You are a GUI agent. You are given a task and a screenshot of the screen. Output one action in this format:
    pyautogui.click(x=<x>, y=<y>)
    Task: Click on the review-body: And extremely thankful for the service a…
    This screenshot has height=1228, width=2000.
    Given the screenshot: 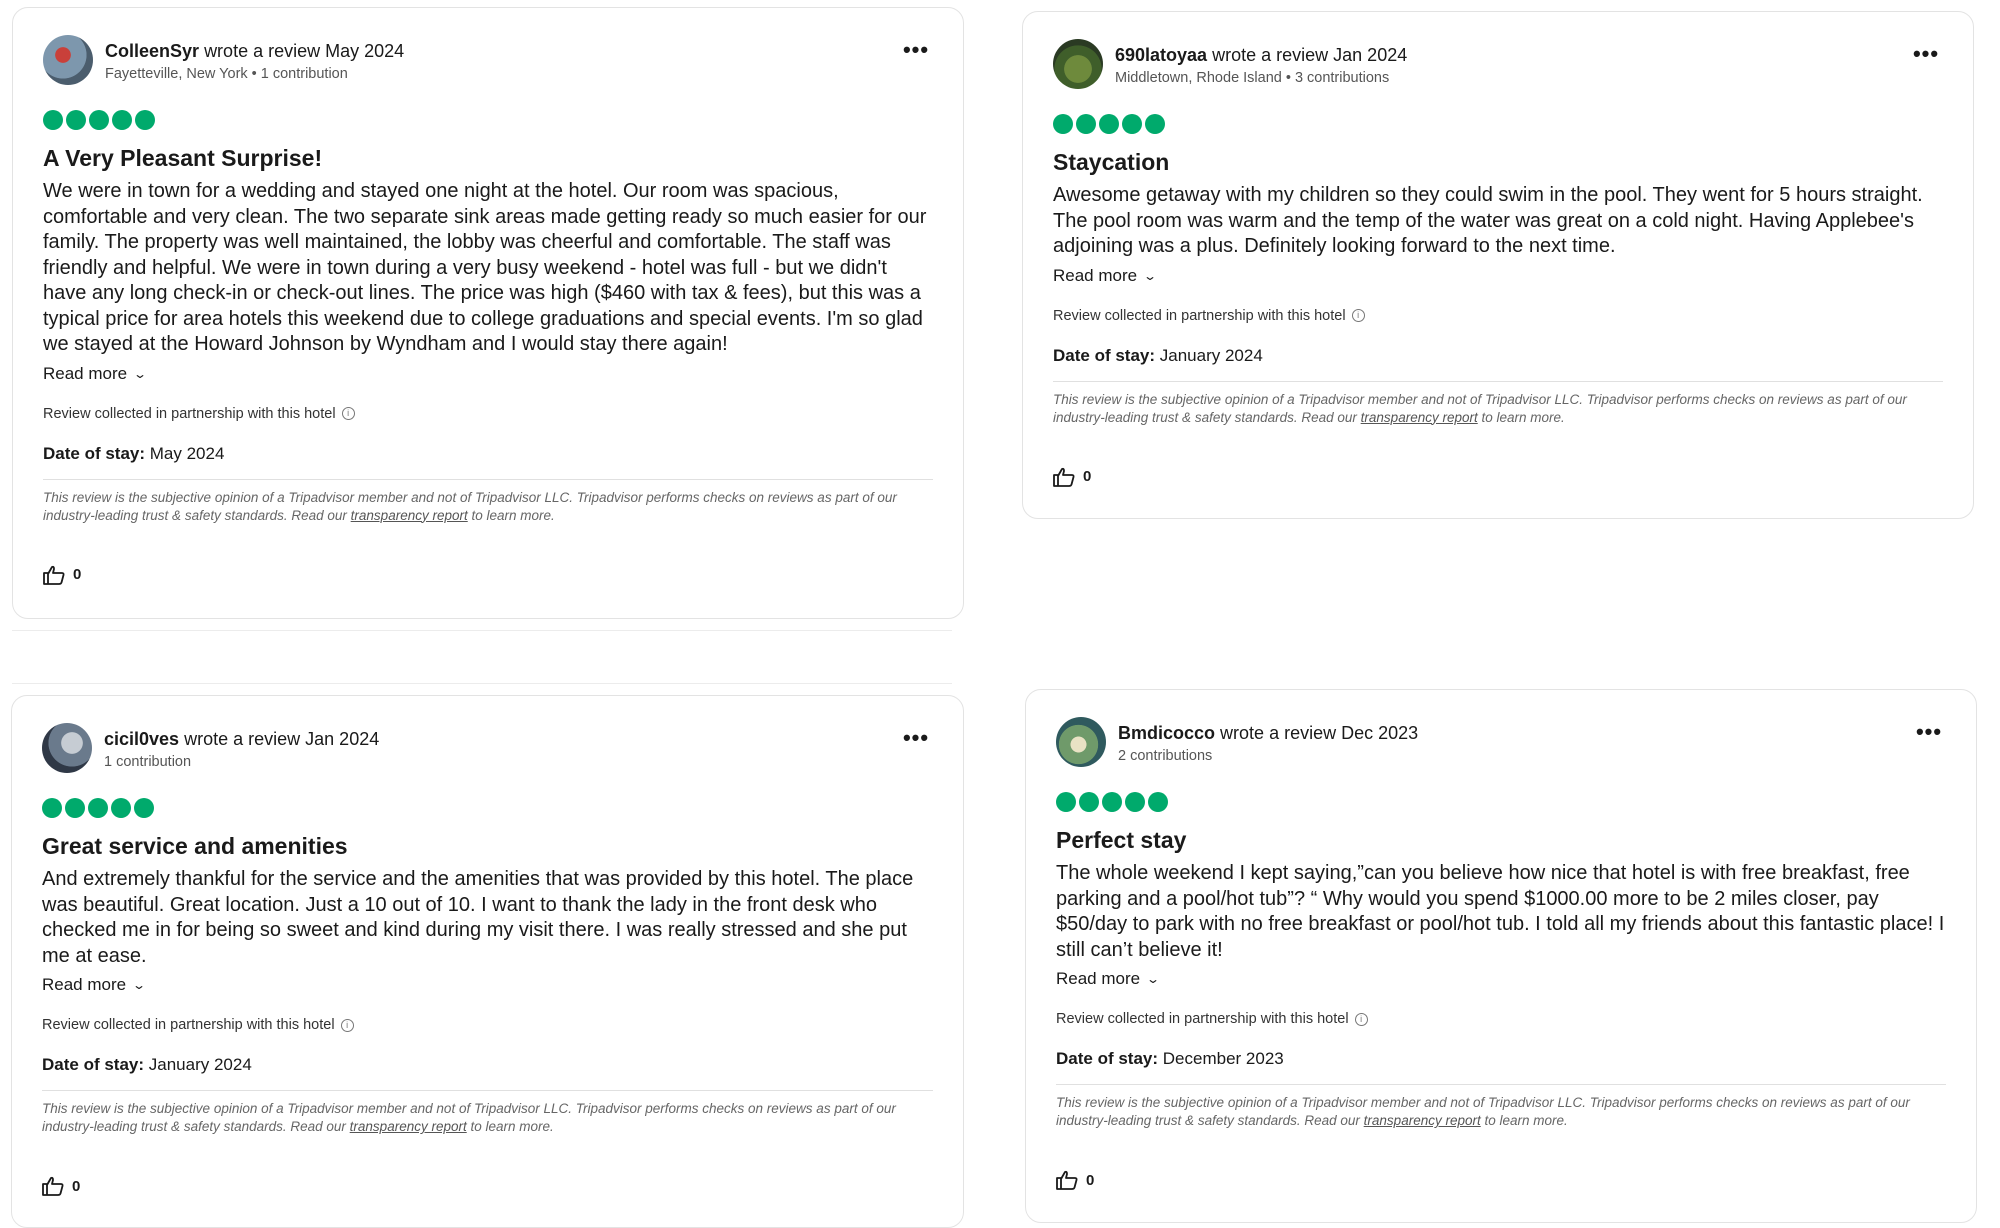 What is the action you would take?
    pyautogui.click(x=478, y=917)
    